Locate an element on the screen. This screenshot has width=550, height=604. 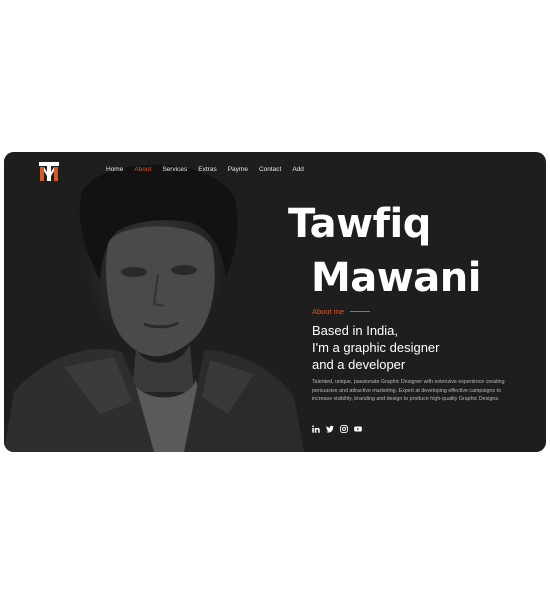
linkedin-link is located at coordinates (316, 429).